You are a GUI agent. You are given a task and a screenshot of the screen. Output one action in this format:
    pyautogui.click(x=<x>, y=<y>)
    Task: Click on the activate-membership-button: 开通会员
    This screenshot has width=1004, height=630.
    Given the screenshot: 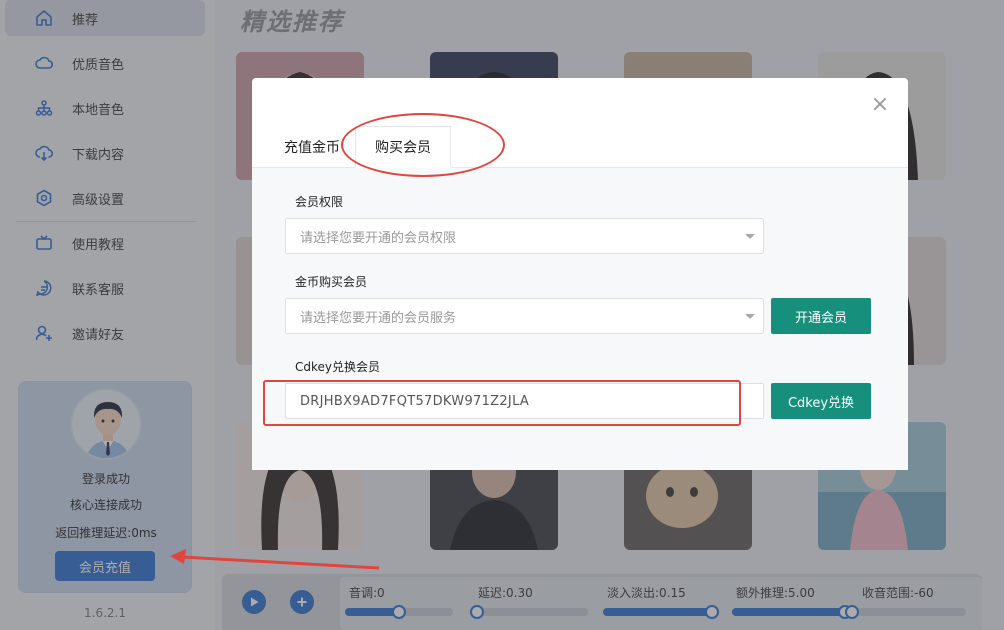 What is the action you would take?
    pyautogui.click(x=821, y=316)
    